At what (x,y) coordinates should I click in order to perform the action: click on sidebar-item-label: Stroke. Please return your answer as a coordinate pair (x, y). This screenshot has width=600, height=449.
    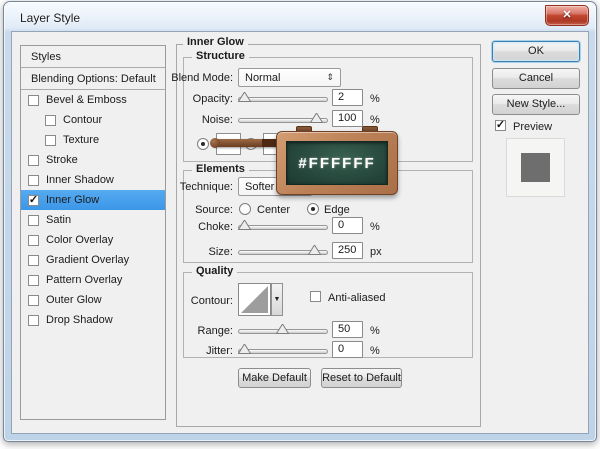
    Looking at the image, I should click on (62, 160).